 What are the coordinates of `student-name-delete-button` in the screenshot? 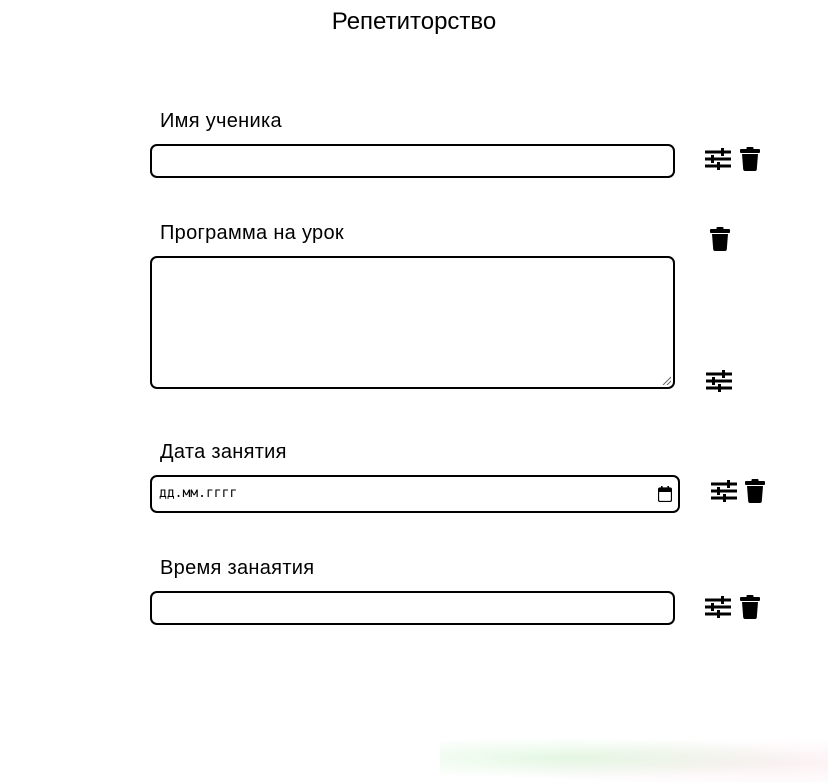 It's located at (750, 159).